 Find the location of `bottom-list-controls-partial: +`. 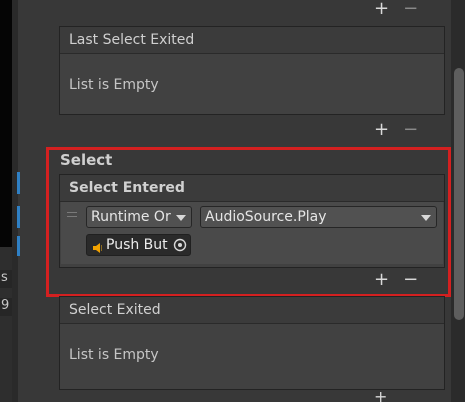

bottom-list-controls-partial: + is located at coordinates (380, 397).